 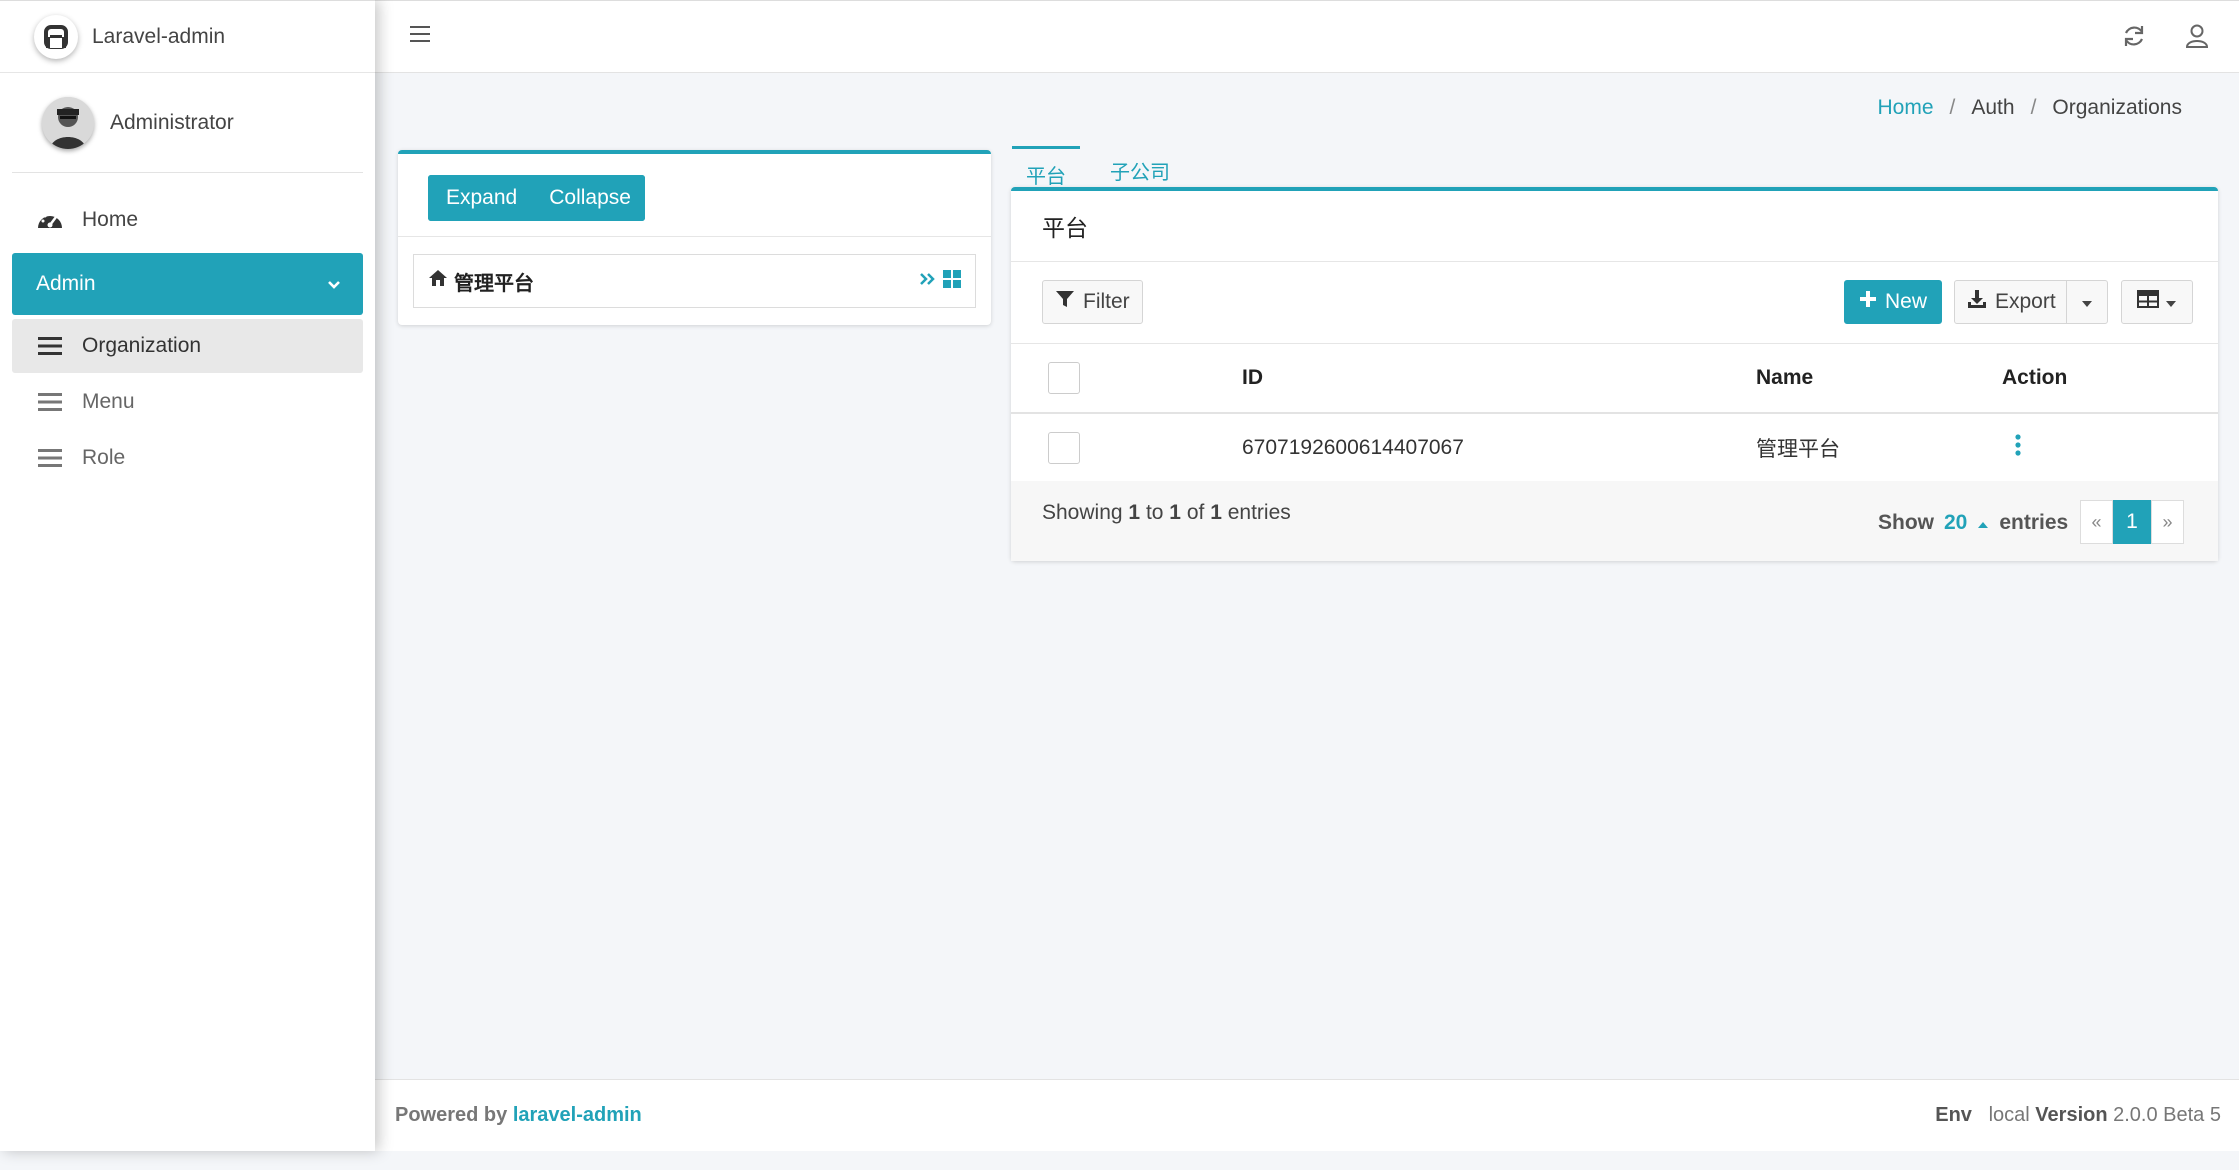 What do you see at coordinates (142, 345) in the screenshot?
I see `sidebar-item-label: Organization` at bounding box center [142, 345].